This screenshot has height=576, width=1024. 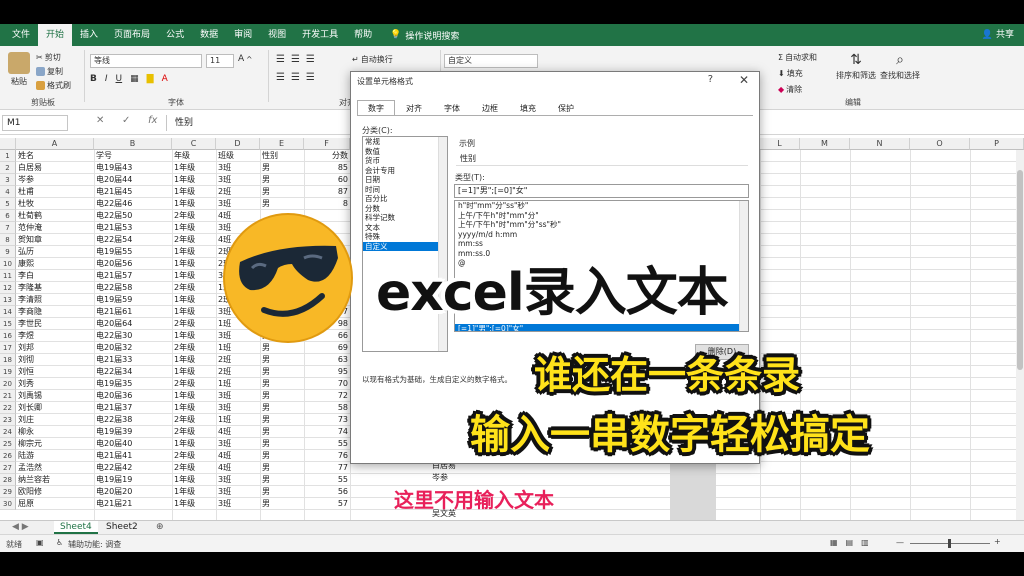 What do you see at coordinates (601, 244) in the screenshot?
I see `format-item: mm:ss` at bounding box center [601, 244].